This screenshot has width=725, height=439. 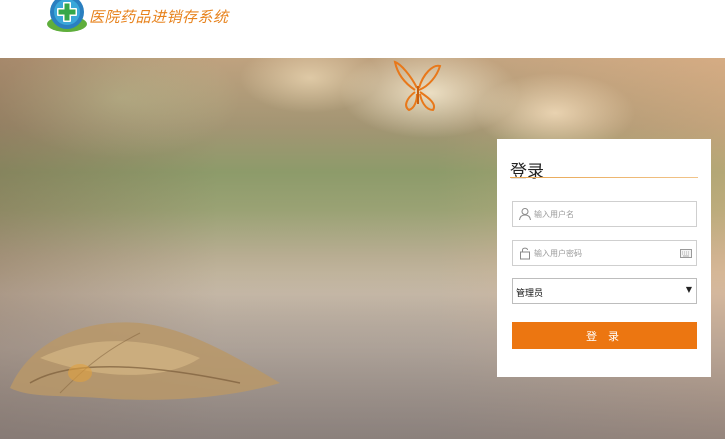 I want to click on lock-icon, so click(x=525, y=253).